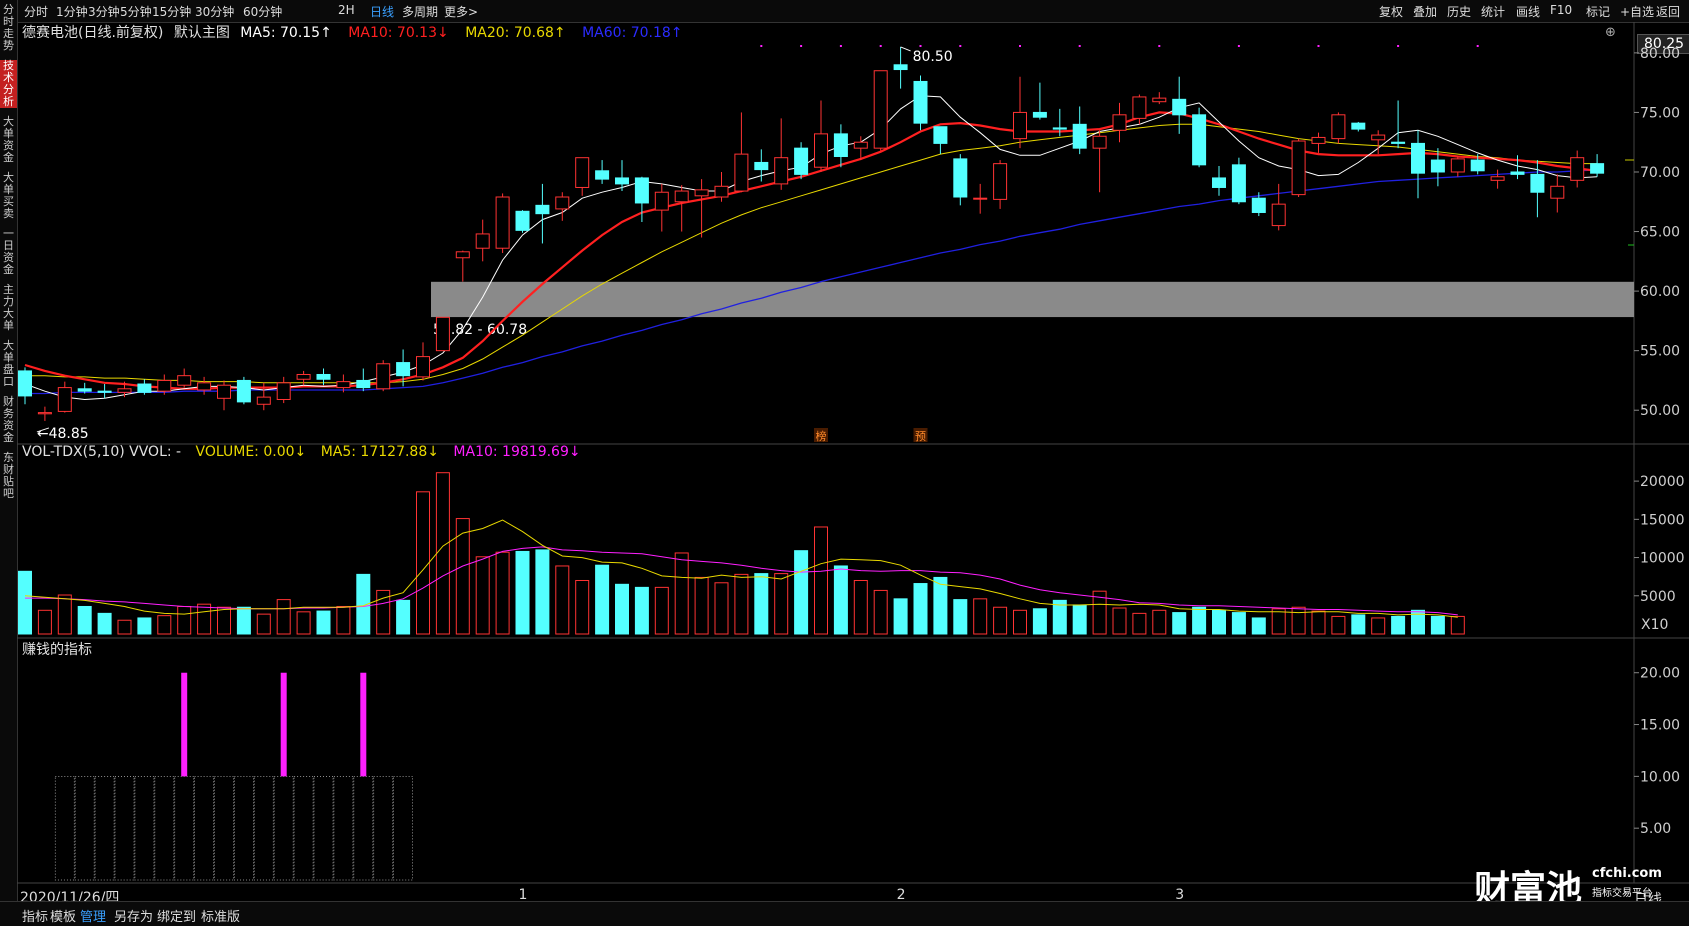 The height and width of the screenshot is (926, 1689). What do you see at coordinates (1660, 292) in the screenshot?
I see `y-tick-label: 60.00` at bounding box center [1660, 292].